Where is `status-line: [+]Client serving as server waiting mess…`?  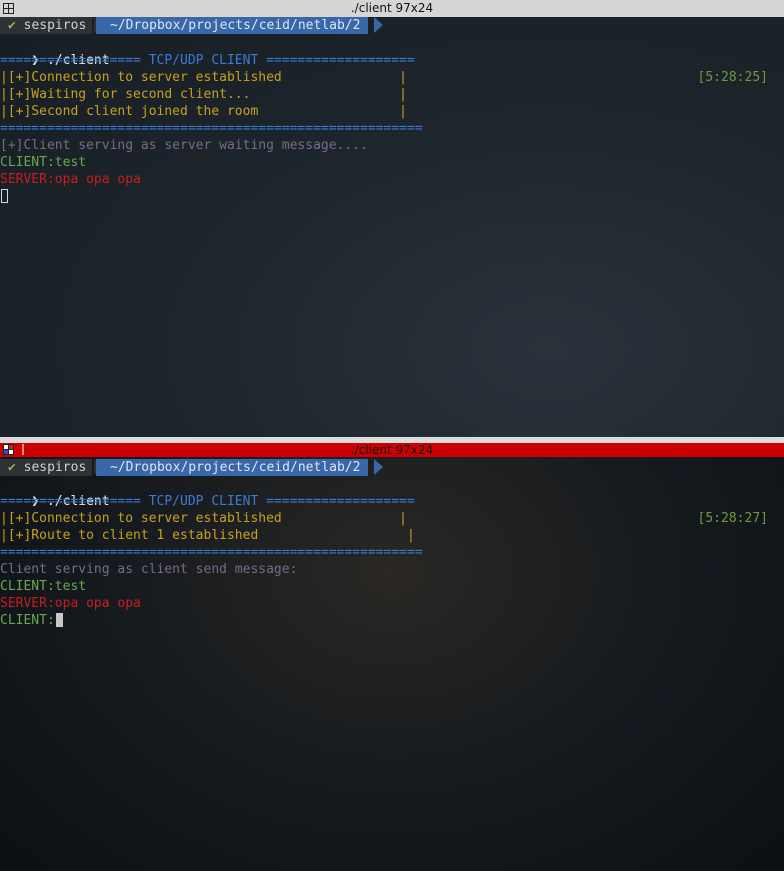
status-line: [+]Client serving as server waiting mess… is located at coordinates (184, 145).